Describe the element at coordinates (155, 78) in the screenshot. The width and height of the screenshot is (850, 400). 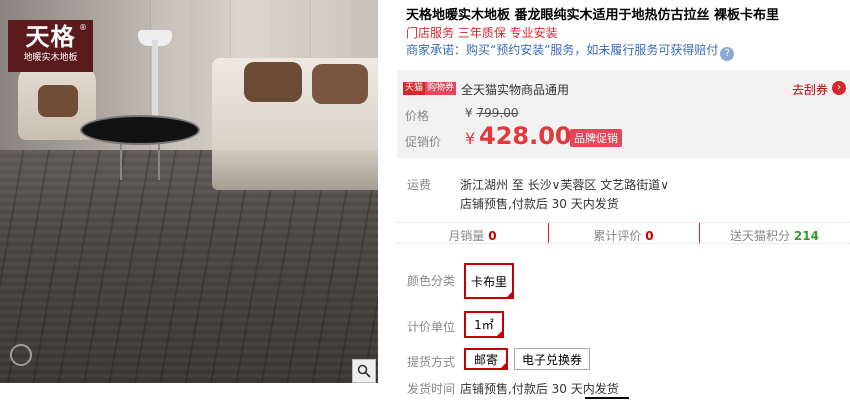
I see `lamp-stand` at that location.